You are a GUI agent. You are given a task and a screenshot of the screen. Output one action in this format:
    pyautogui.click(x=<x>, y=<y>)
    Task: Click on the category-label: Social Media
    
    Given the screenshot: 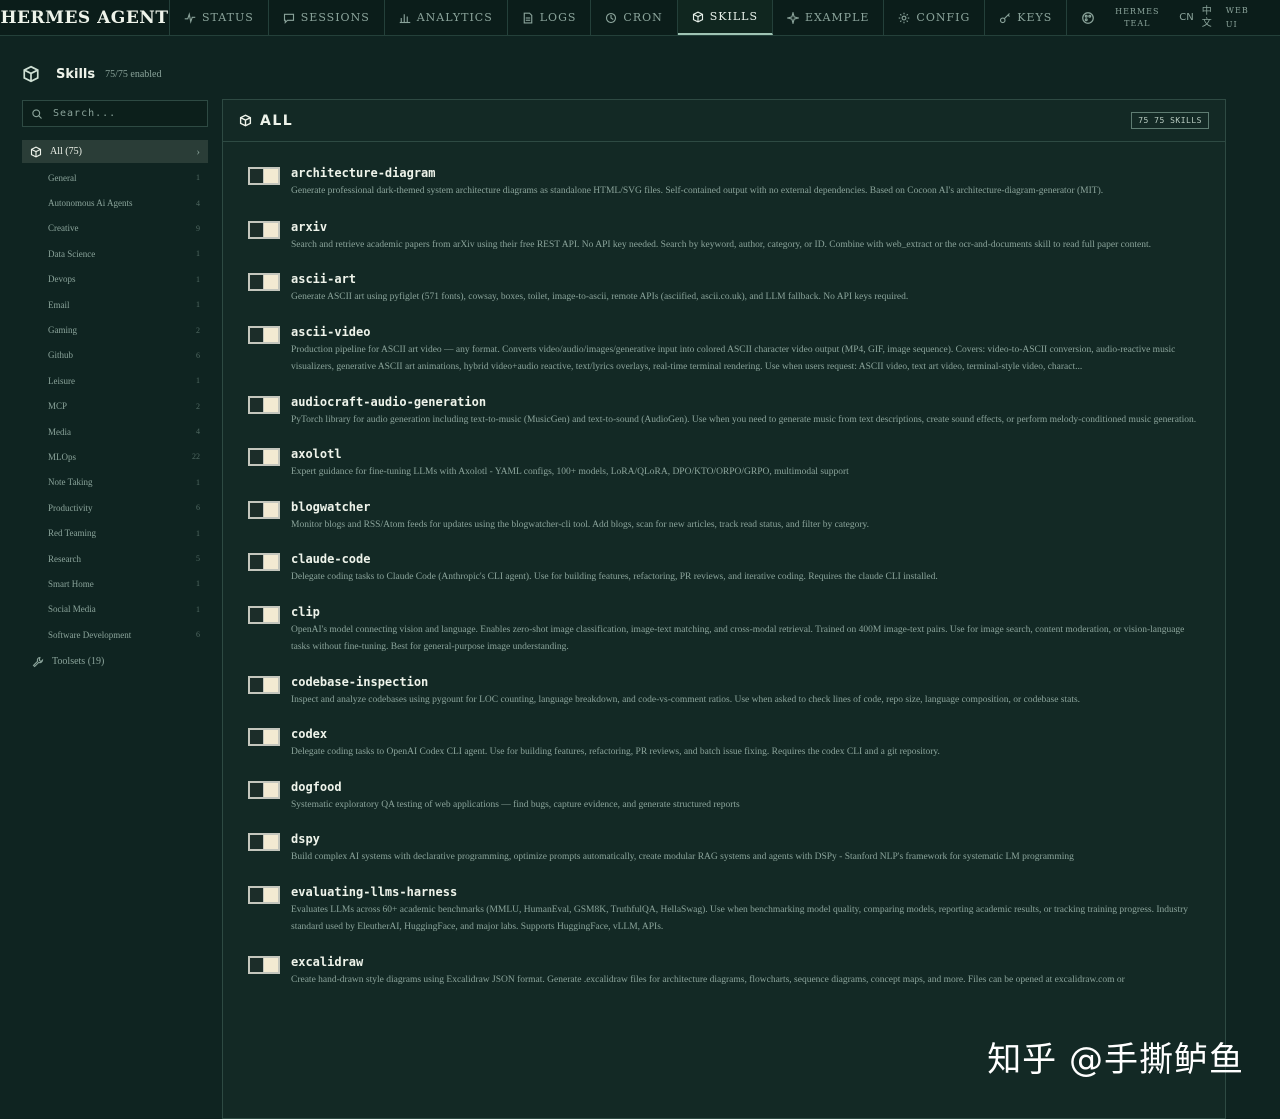 What is the action you would take?
    pyautogui.click(x=72, y=609)
    